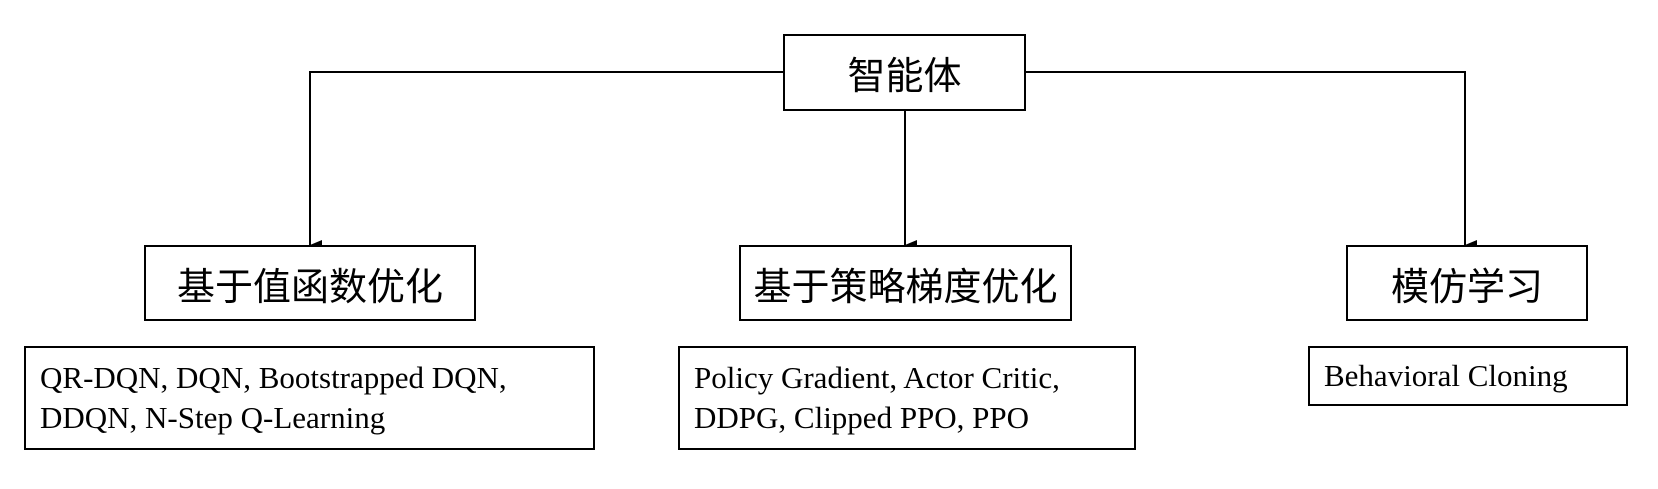 This screenshot has height=489, width=1658. I want to click on algorithm-line: Behavioral Cloning, so click(1446, 375).